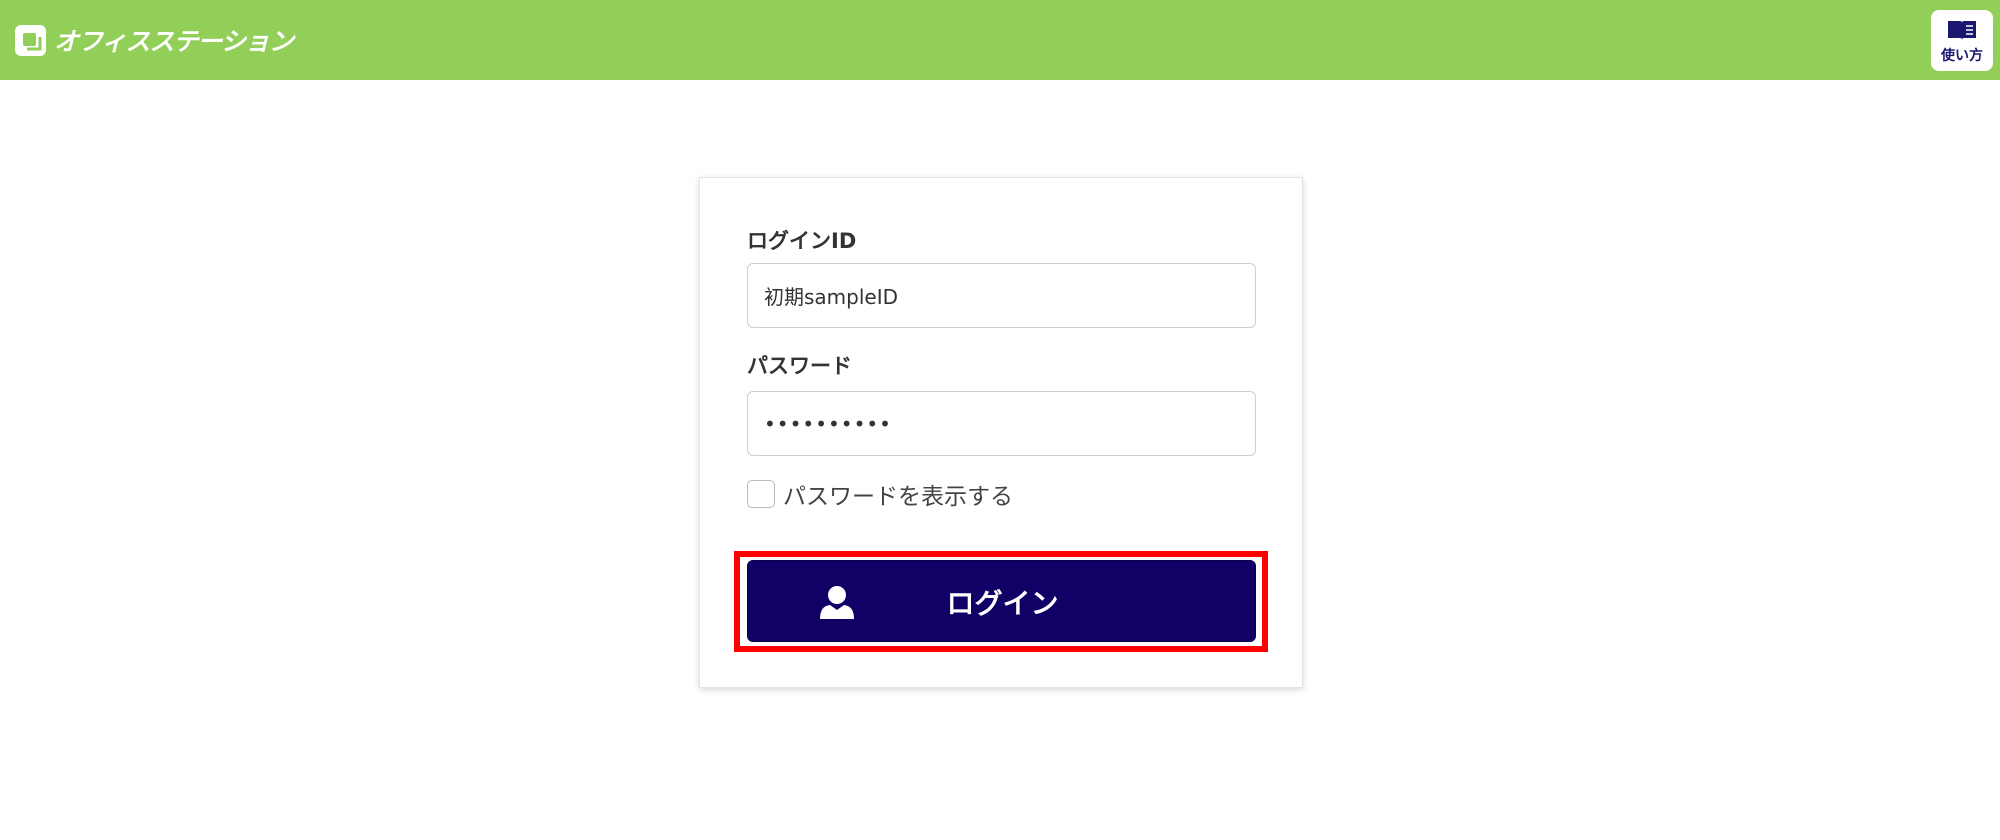 This screenshot has width=2000, height=840. I want to click on show-password-toggle: パスワードを表示する, so click(880, 494).